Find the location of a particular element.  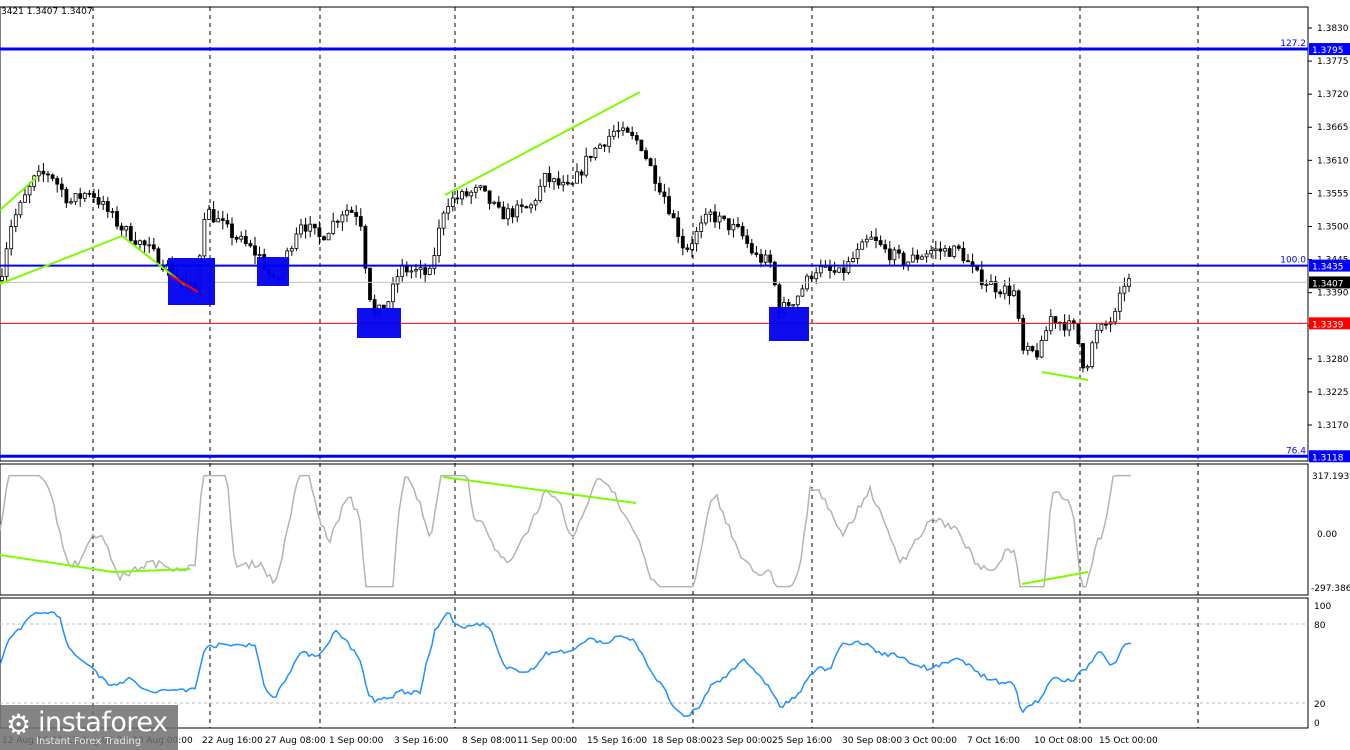

time-label: 23 Sep 00:00 is located at coordinates (742, 741).